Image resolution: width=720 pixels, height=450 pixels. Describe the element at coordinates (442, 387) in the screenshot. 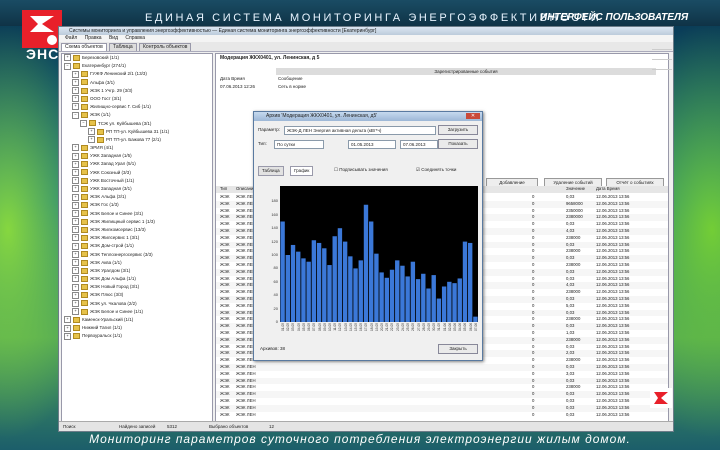

I see `table-row: ЖЭК ЖЭК ЛЕН 0 238000 12.06.2013 13:56` at that location.